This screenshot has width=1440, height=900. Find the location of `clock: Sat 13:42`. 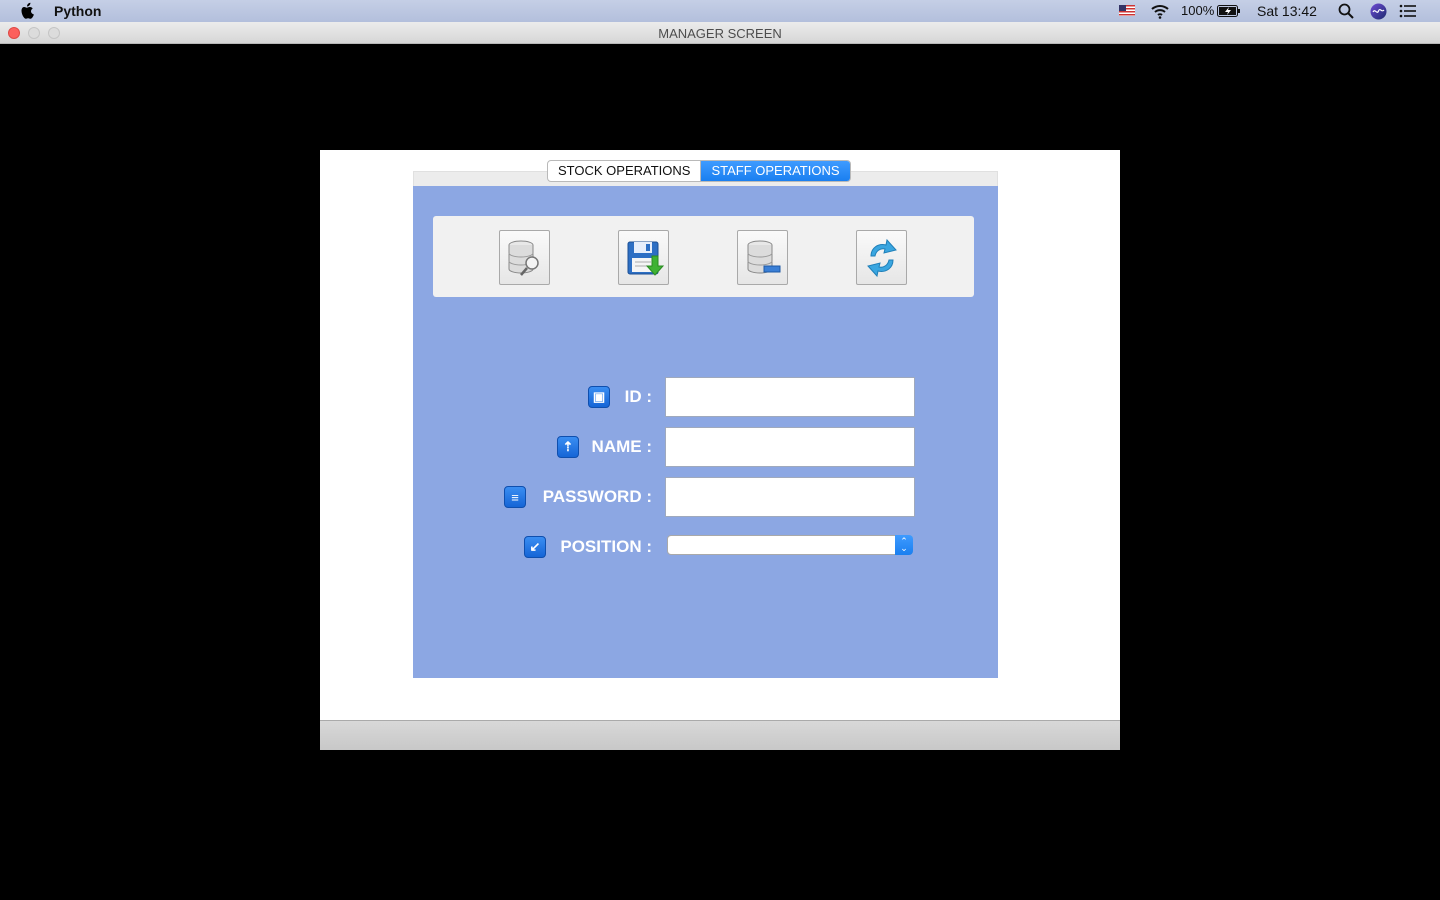

clock: Sat 13:42 is located at coordinates (1287, 11).